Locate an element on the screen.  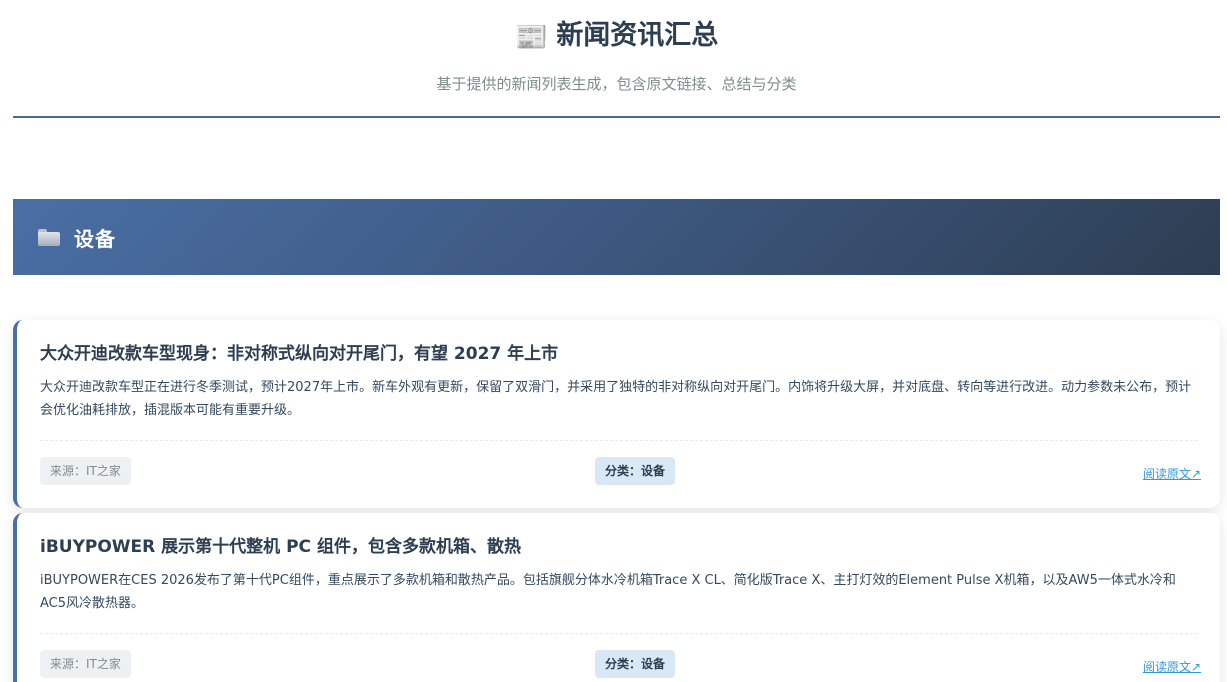
category-section-title: 设备 is located at coordinates (95, 238).